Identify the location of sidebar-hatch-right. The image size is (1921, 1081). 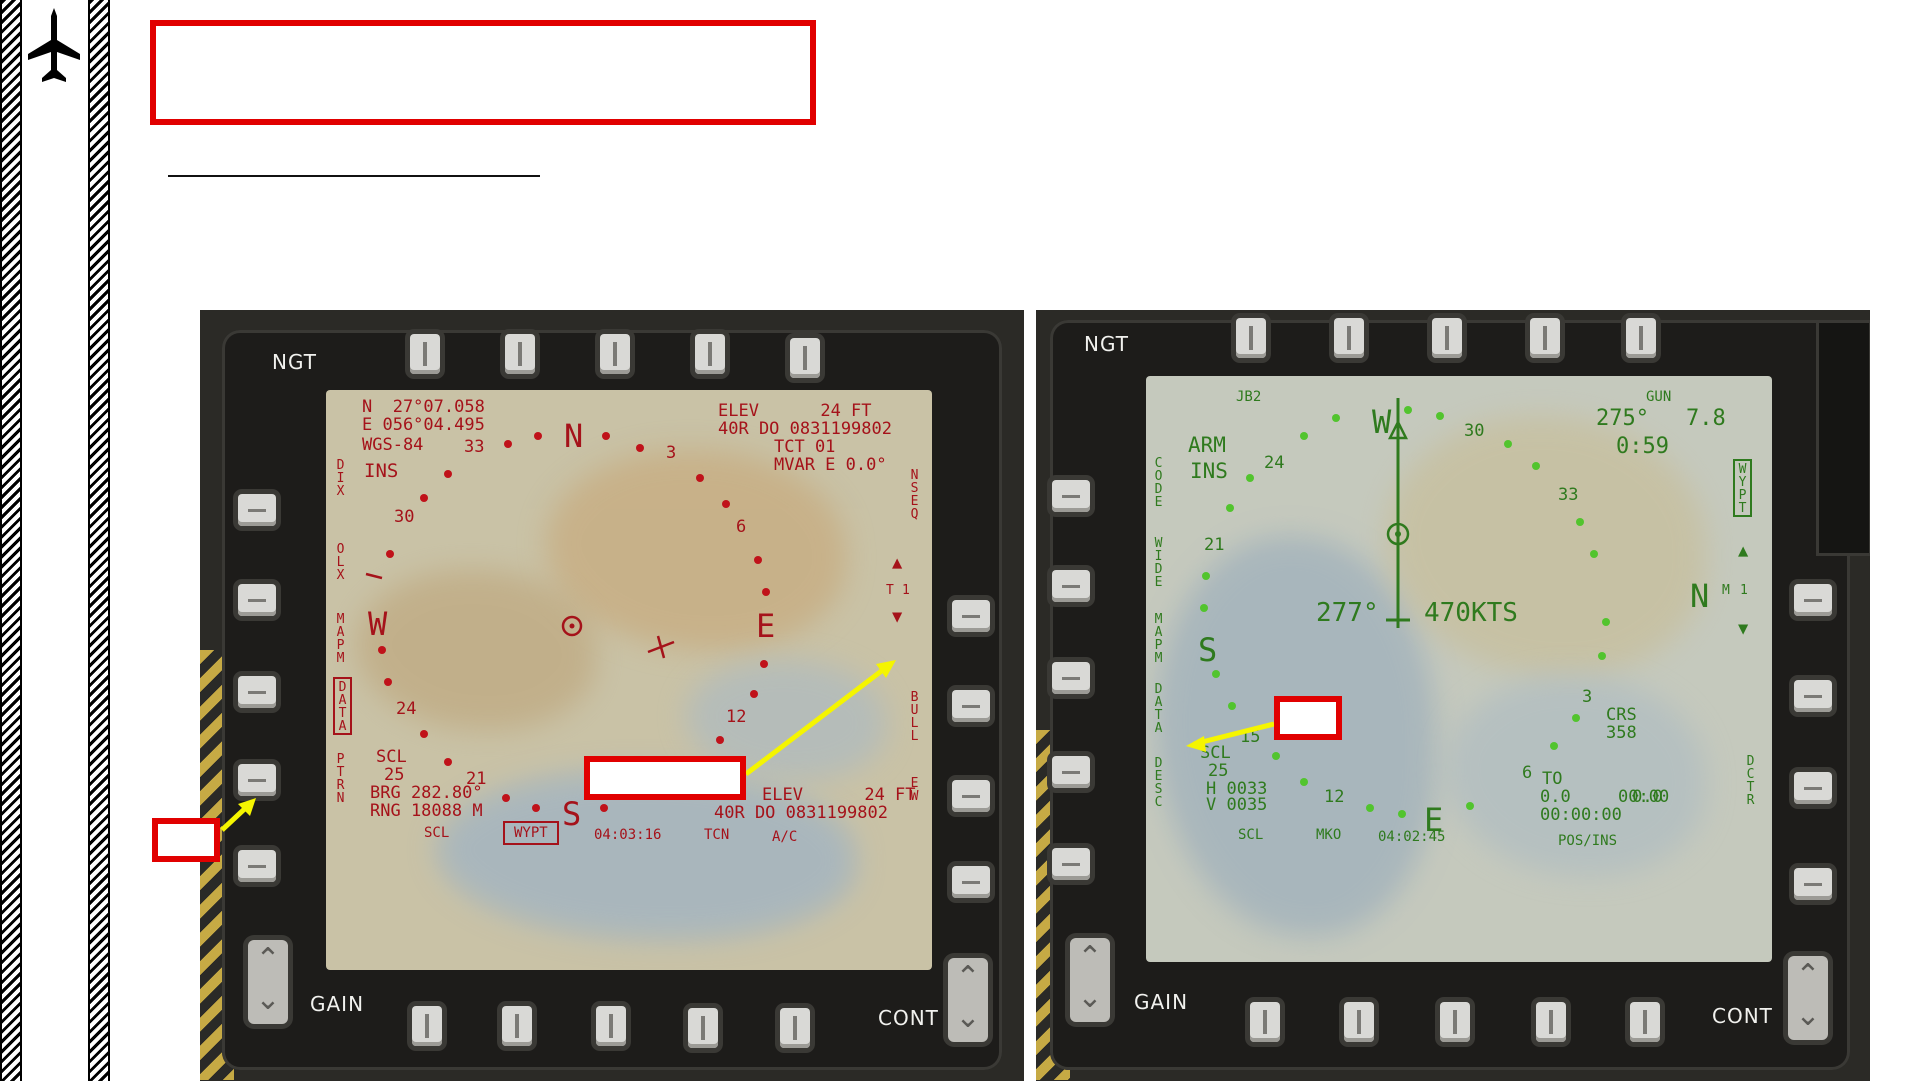
(99, 540).